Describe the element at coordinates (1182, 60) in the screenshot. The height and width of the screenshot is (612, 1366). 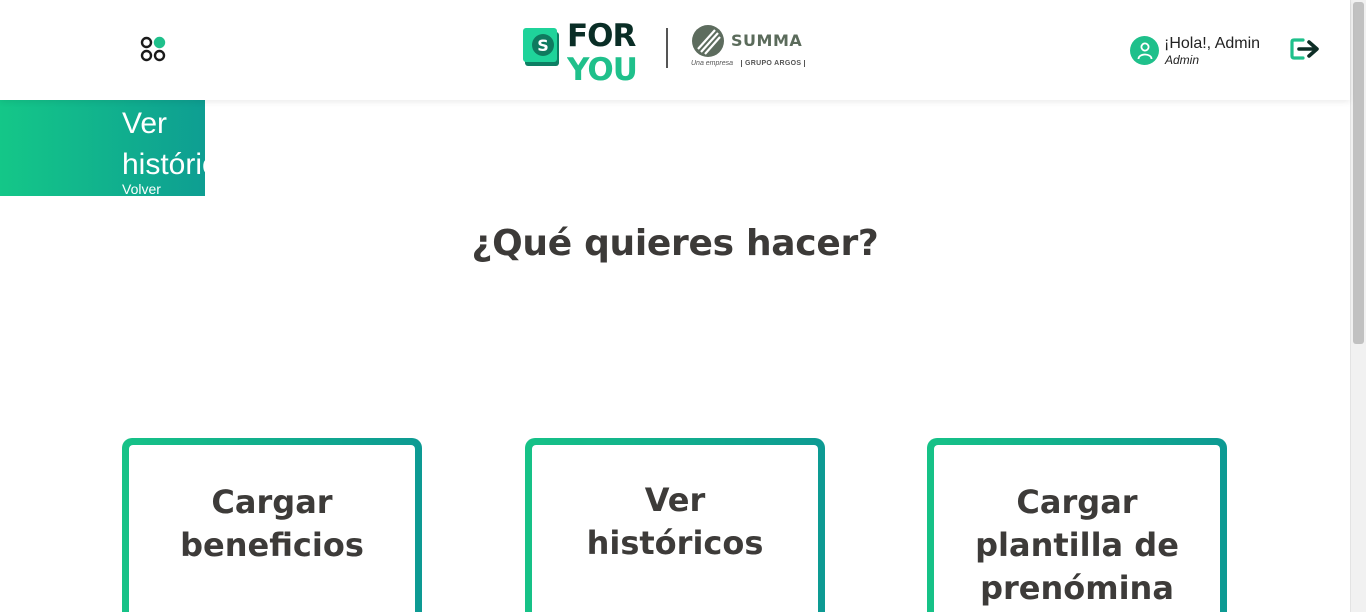
I see `user-role: Admin` at that location.